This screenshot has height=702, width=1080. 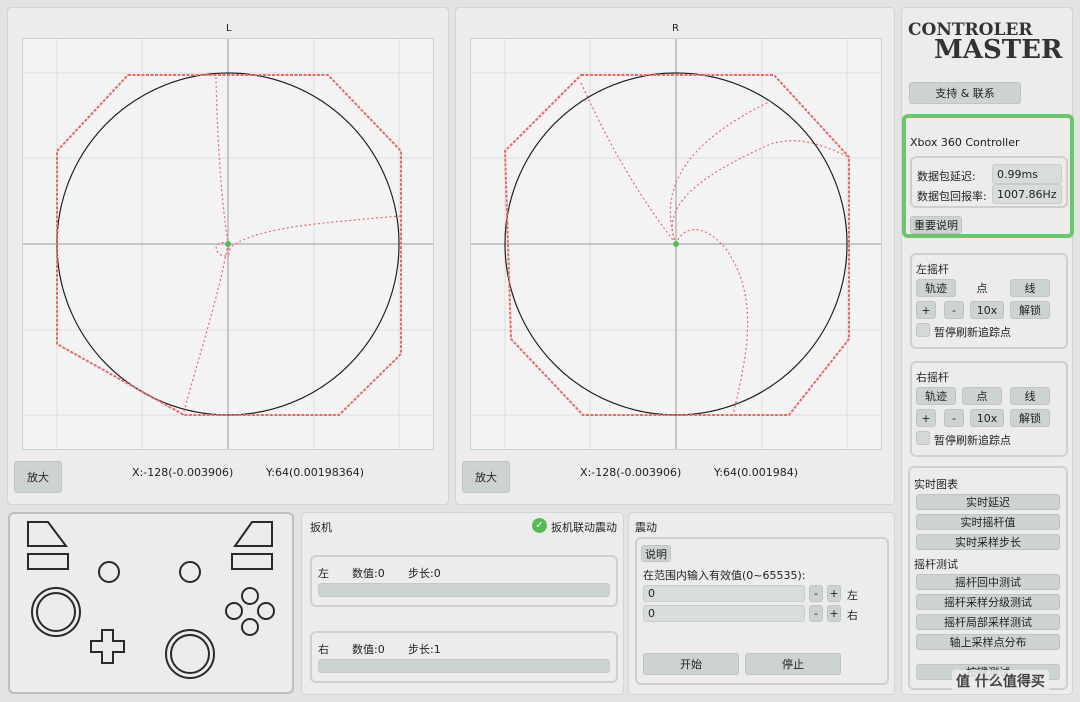 I want to click on important-note-button: 重要说明, so click(x=936, y=225).